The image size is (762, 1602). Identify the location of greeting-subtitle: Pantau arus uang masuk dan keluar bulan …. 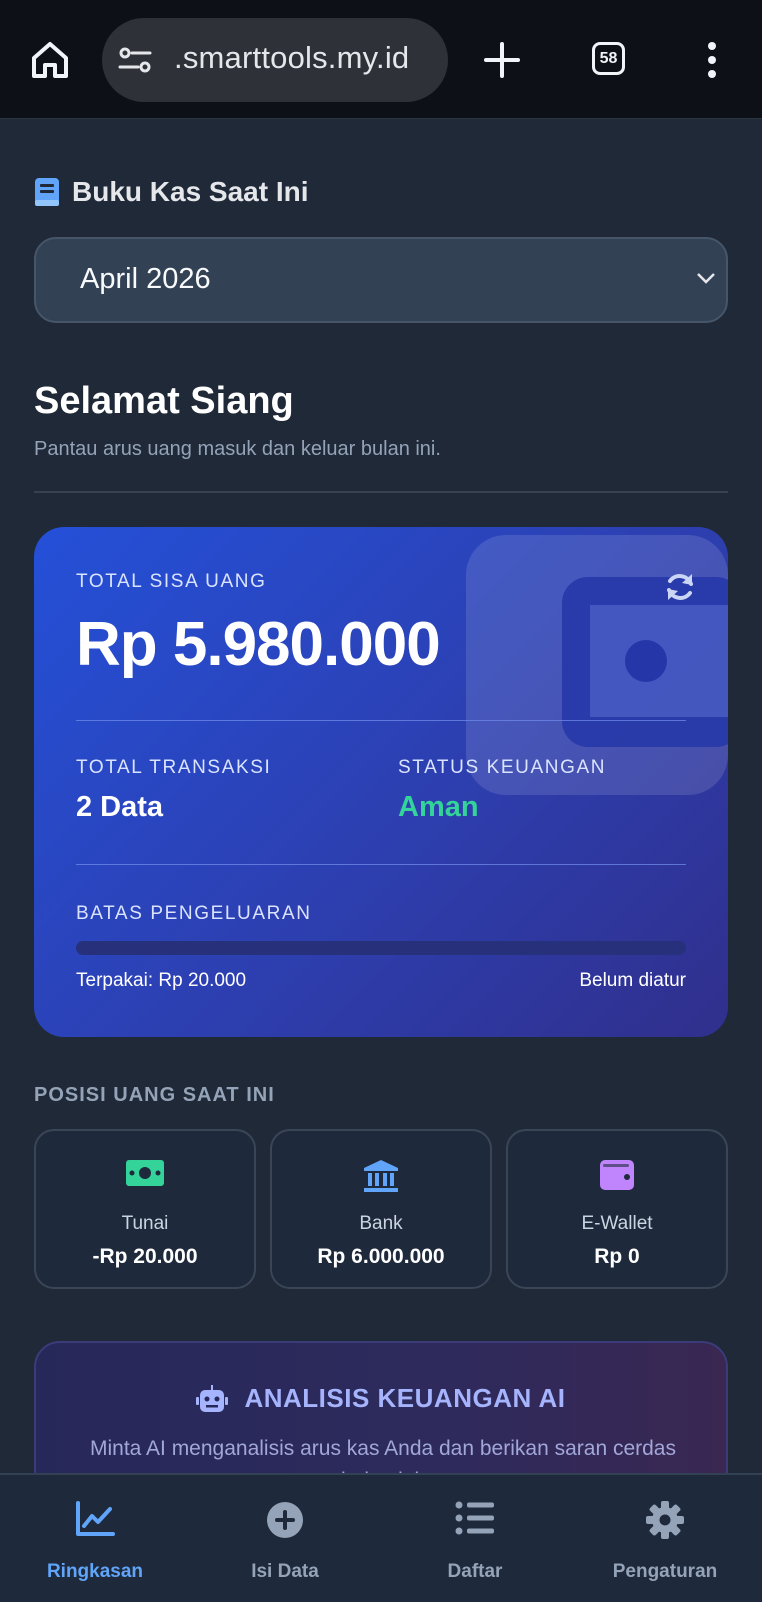
(237, 449).